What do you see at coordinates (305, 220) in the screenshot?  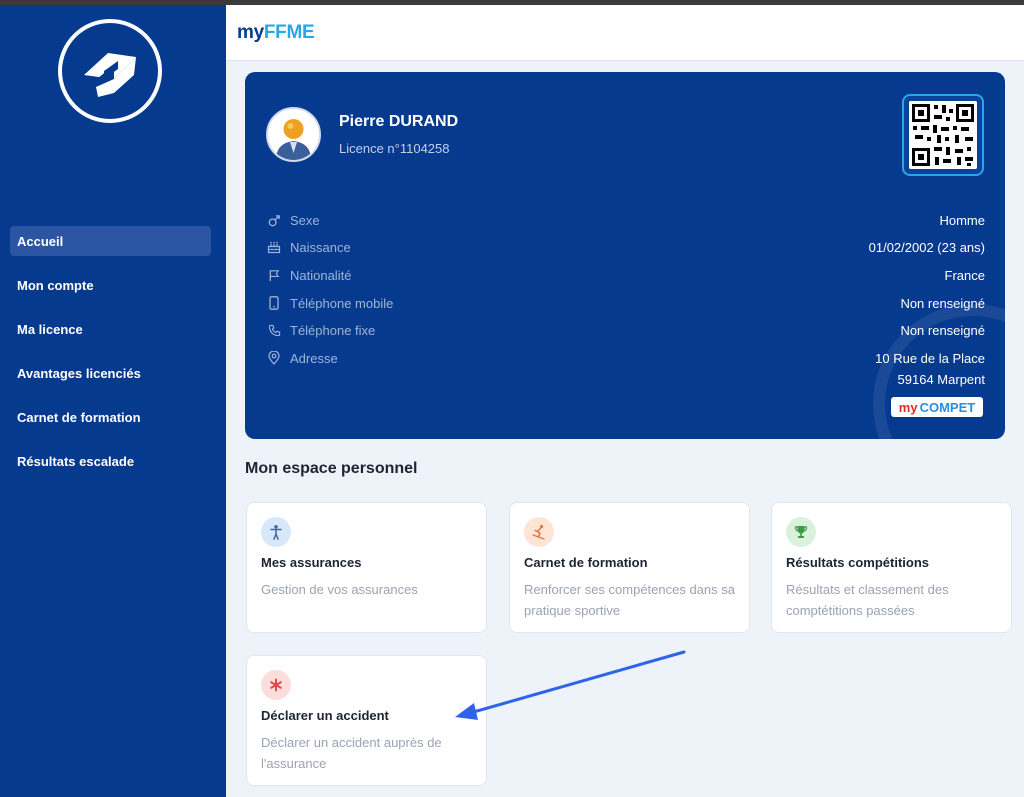 I see `field-label: Sexe` at bounding box center [305, 220].